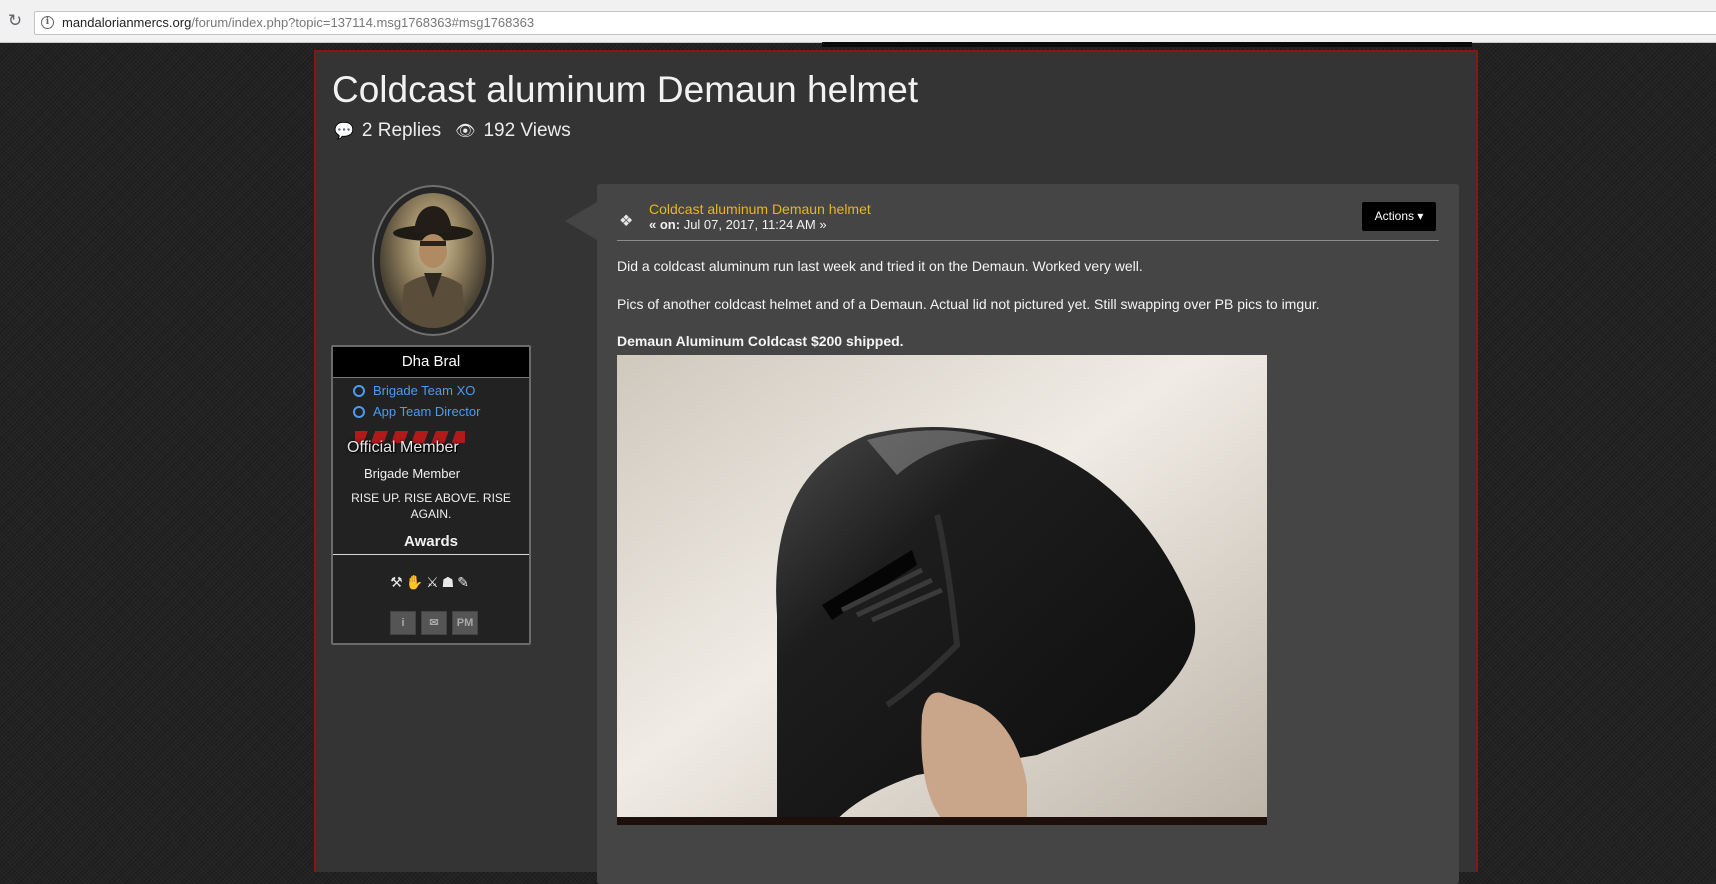 This screenshot has width=1716, height=884. I want to click on award-icon: ☗, so click(450, 582).